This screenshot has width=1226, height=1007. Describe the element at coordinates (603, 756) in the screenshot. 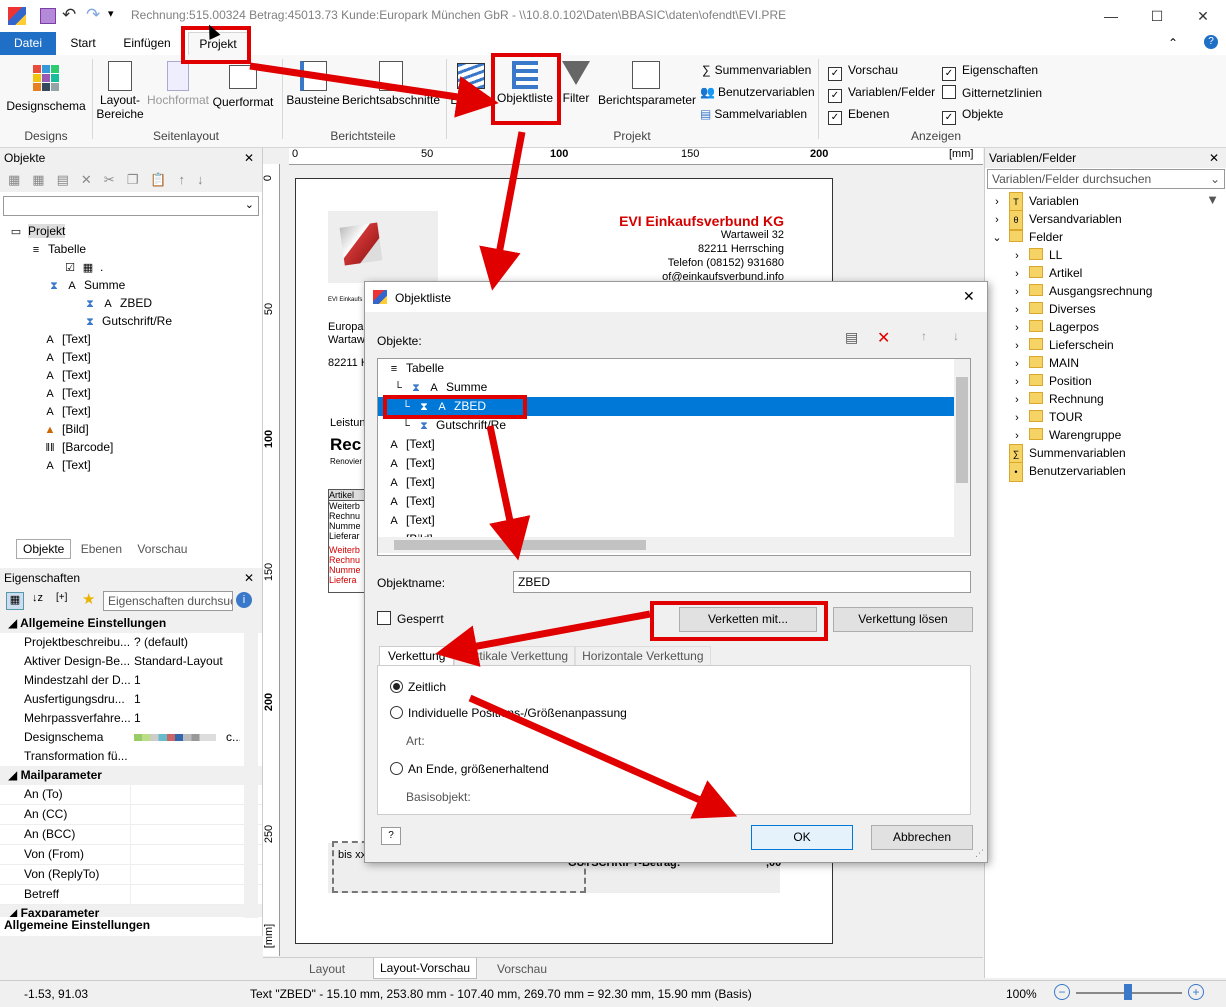

I see `arrow-zeitlich-to-ok` at that location.